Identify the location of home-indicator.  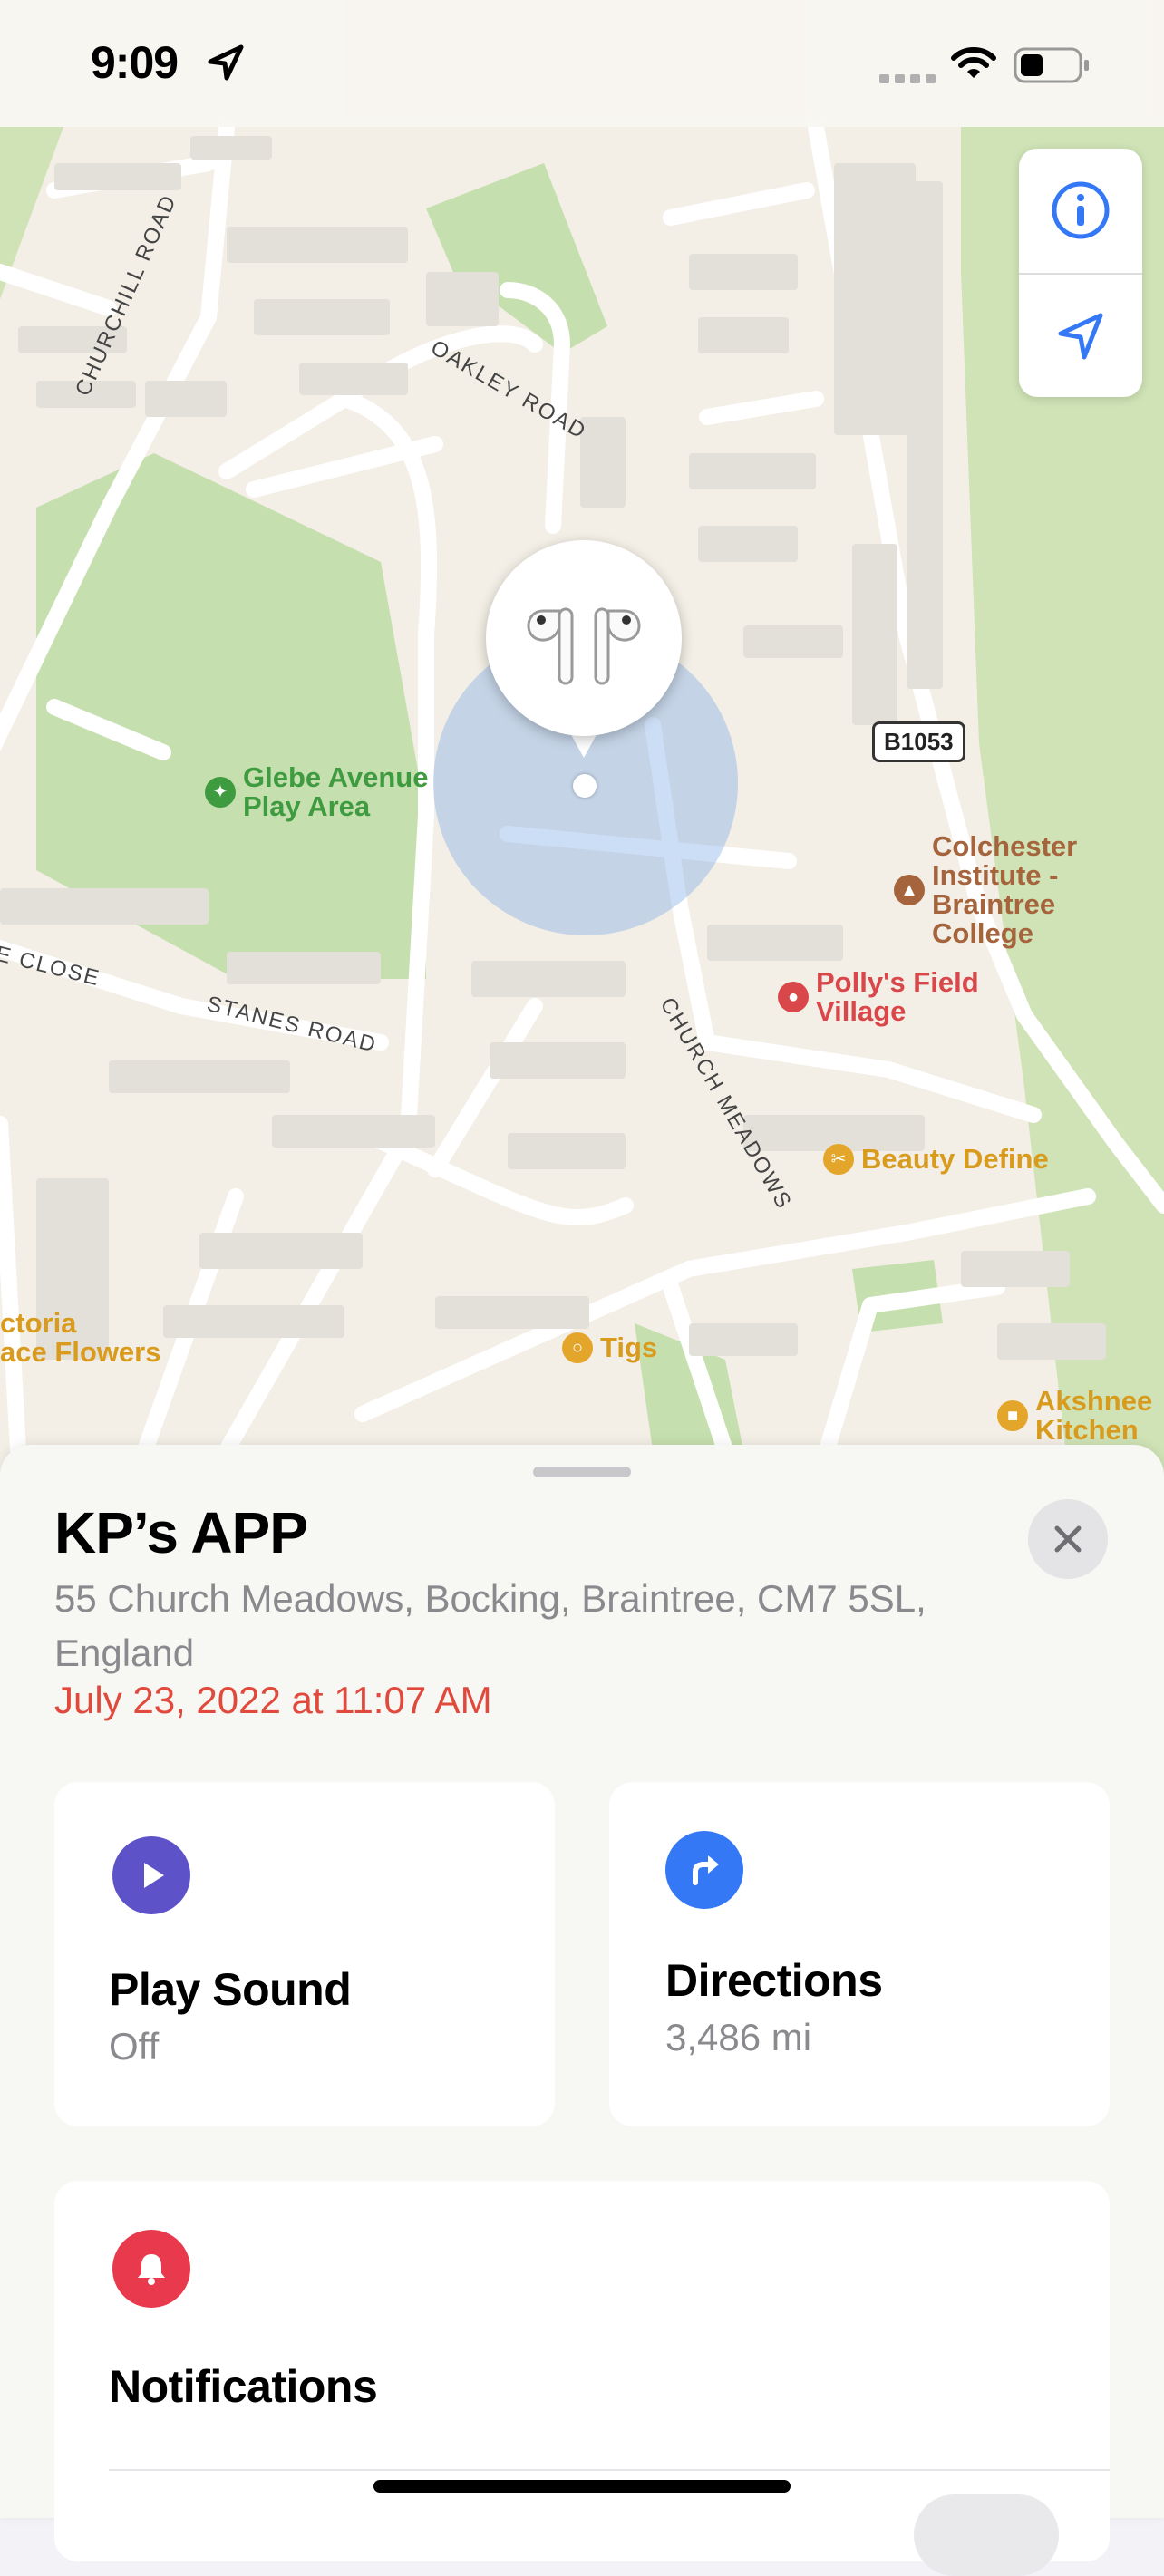
(582, 2486).